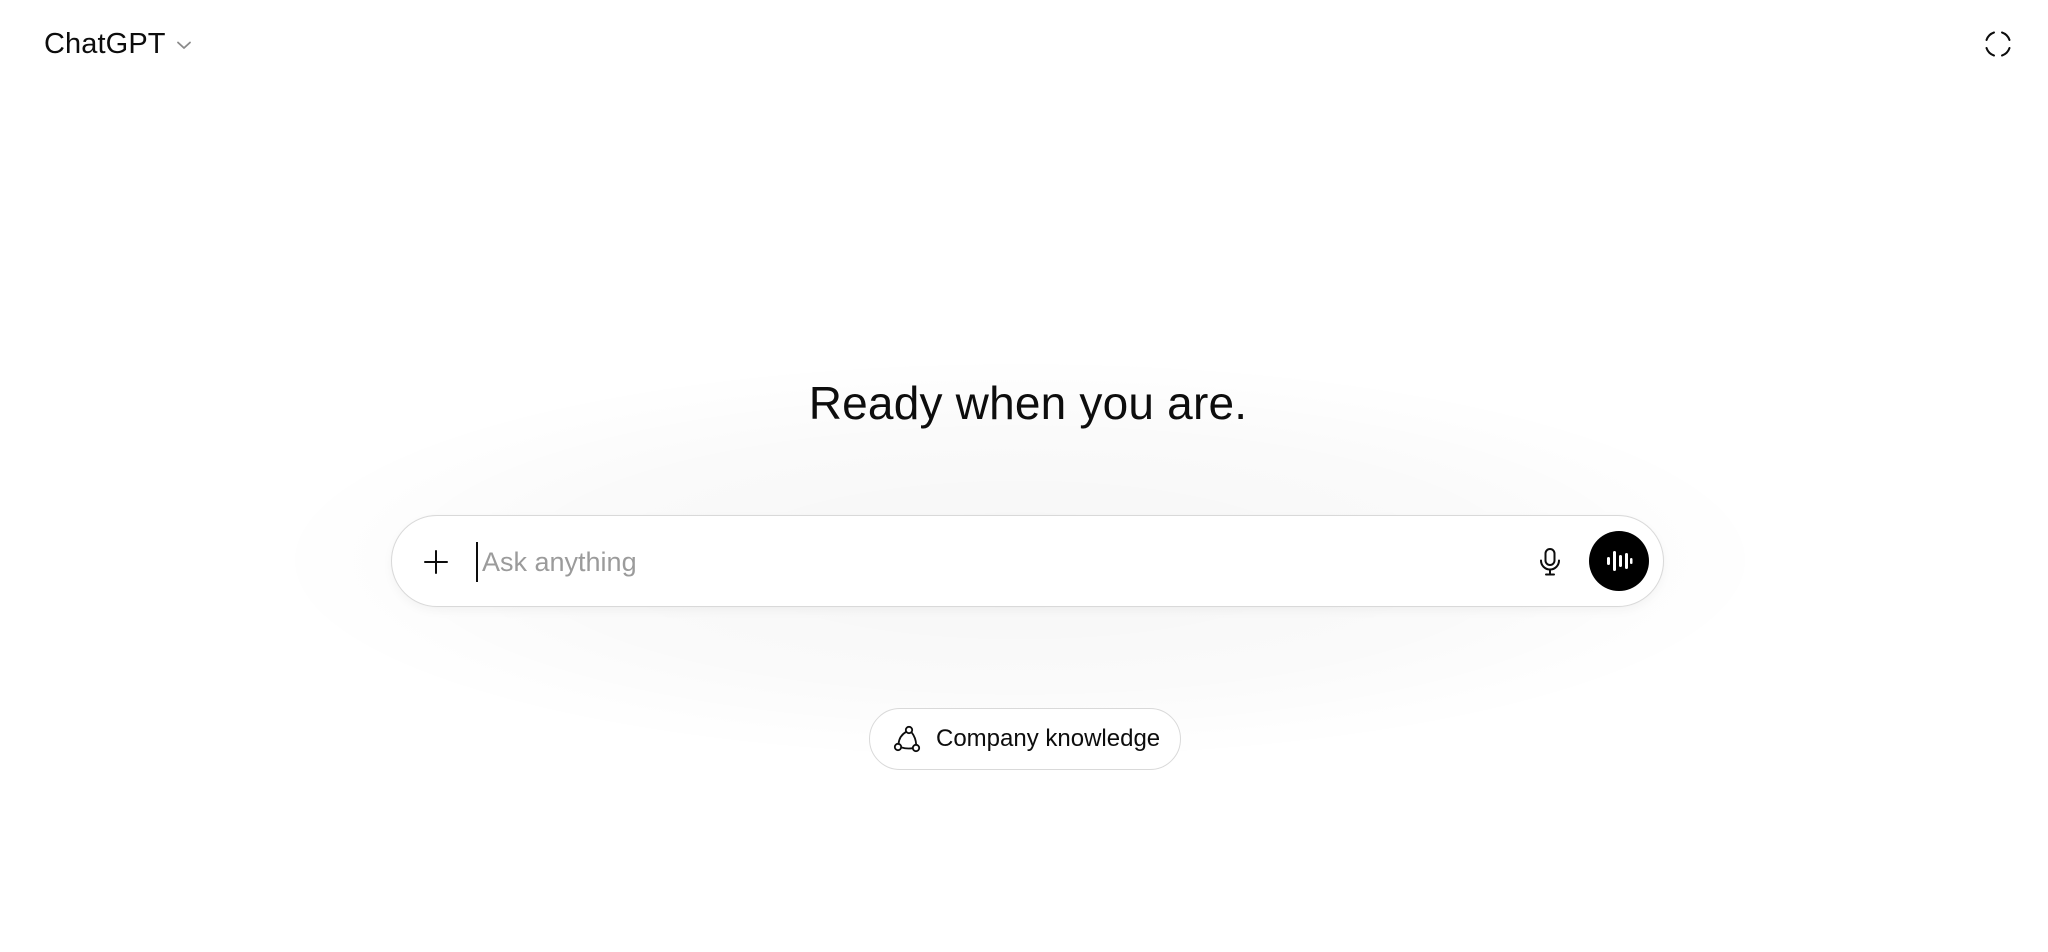 The image size is (2048, 952). I want to click on page-title: Ready when you are., so click(1028, 403).